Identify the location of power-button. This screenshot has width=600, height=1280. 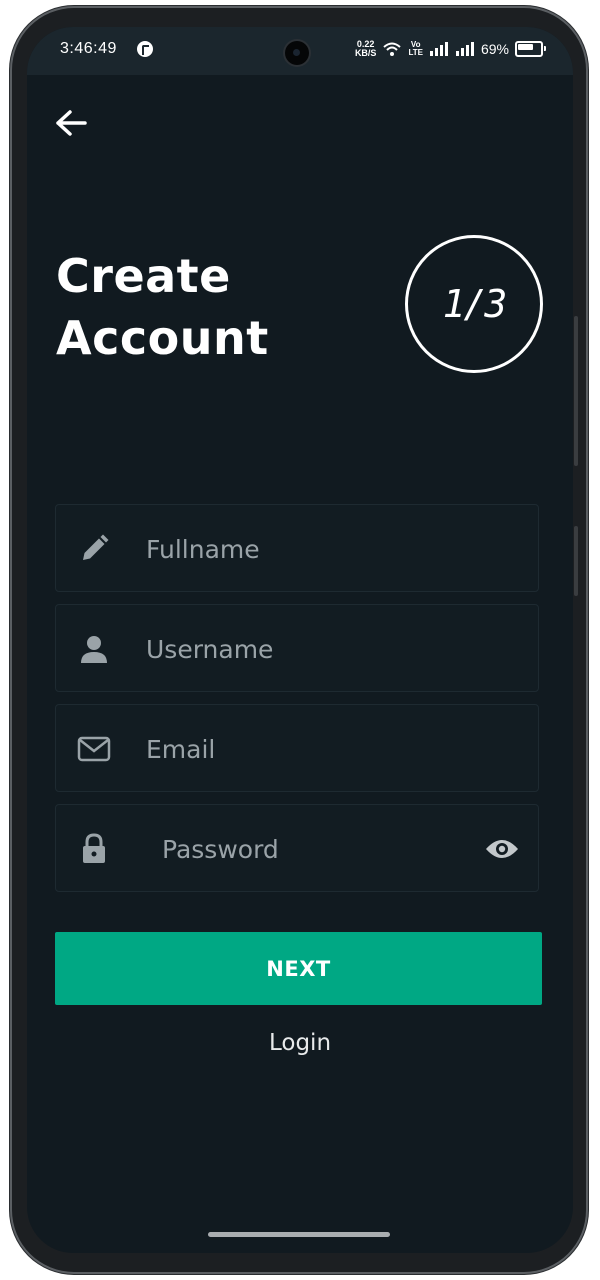
(576, 561).